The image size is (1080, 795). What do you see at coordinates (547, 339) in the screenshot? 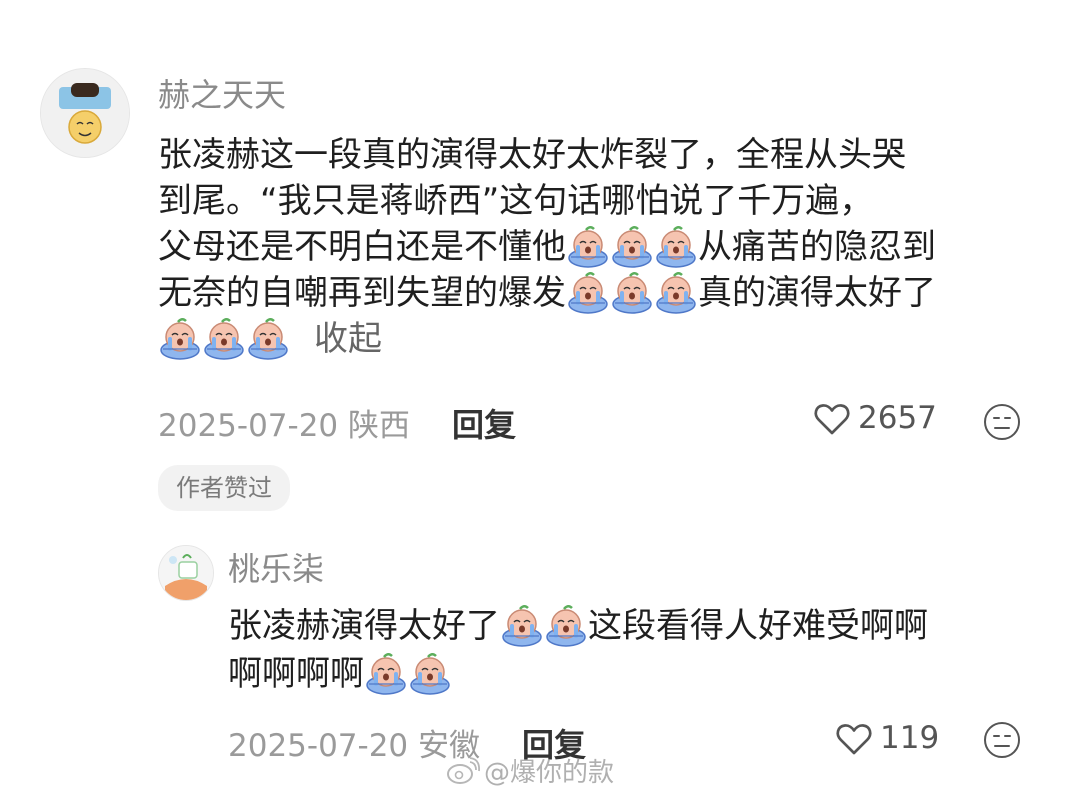
I see `comment-line: 收起` at bounding box center [547, 339].